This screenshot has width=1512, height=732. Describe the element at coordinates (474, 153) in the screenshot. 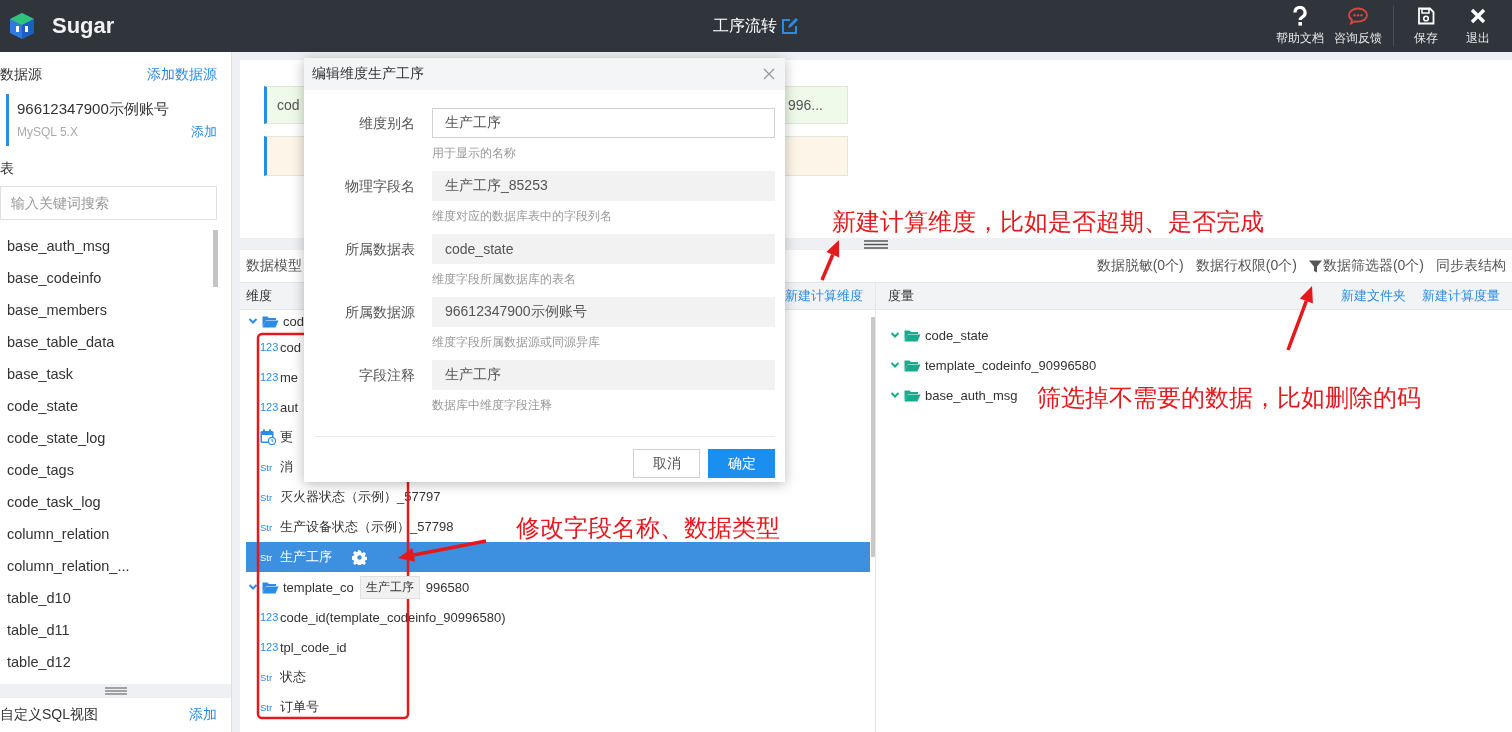

I see `field-hint: 用于显示的名称` at that location.